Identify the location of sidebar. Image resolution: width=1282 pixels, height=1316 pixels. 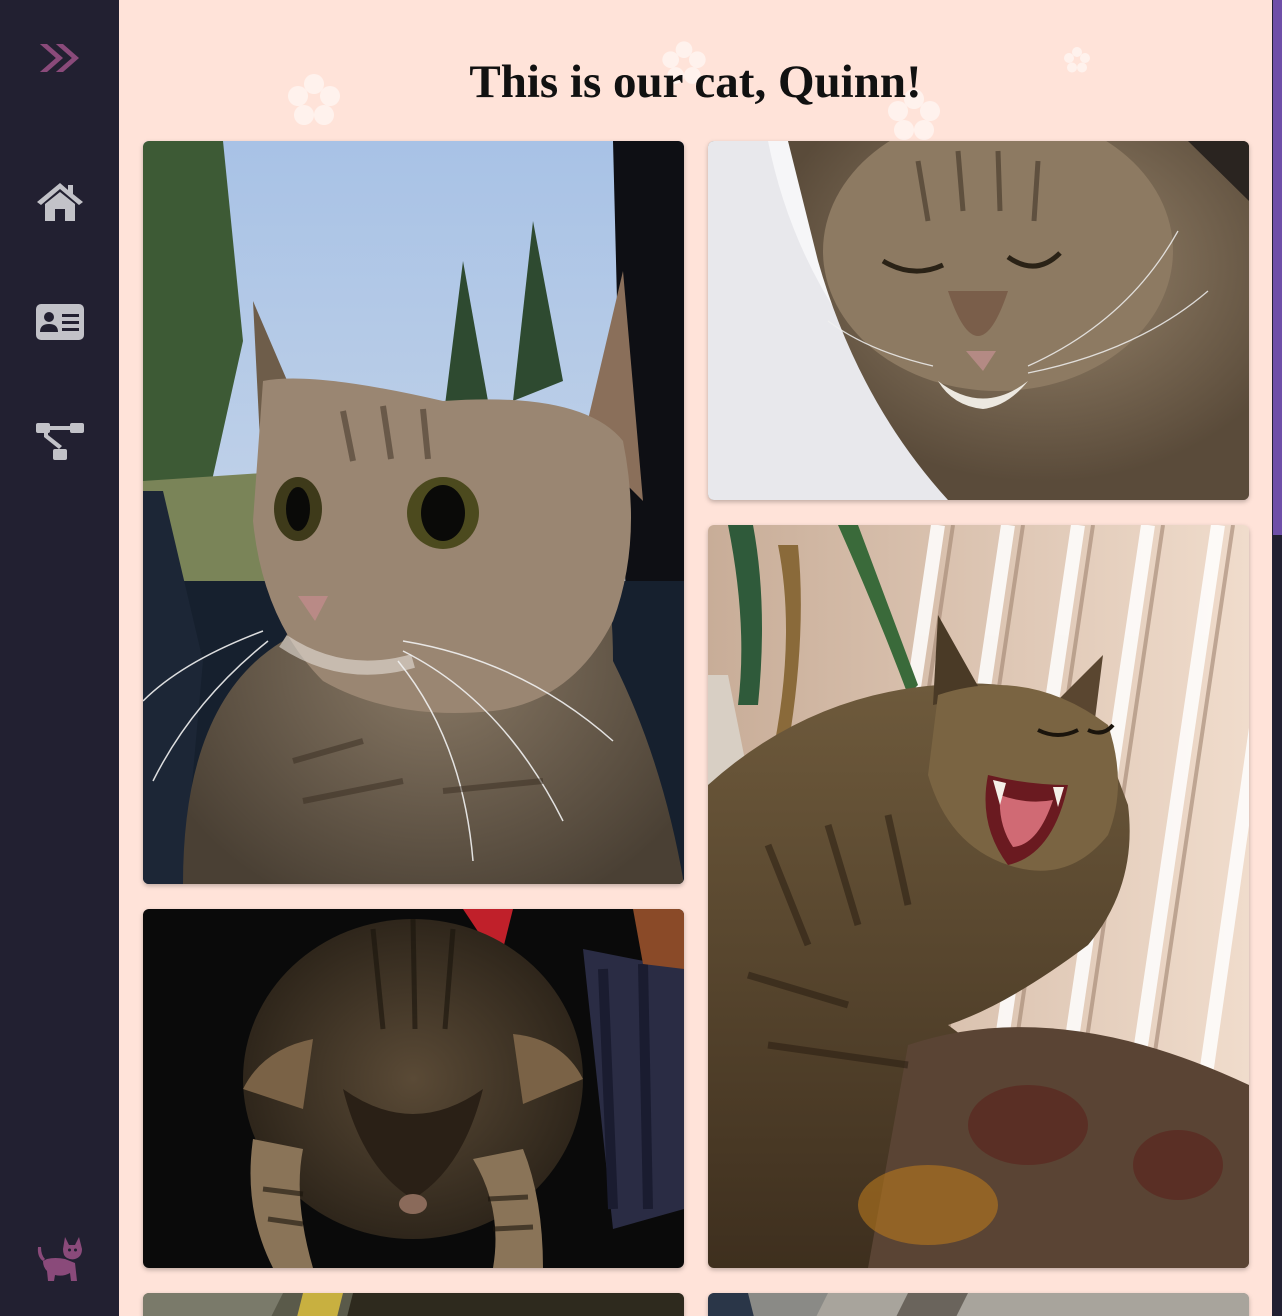
(59, 658).